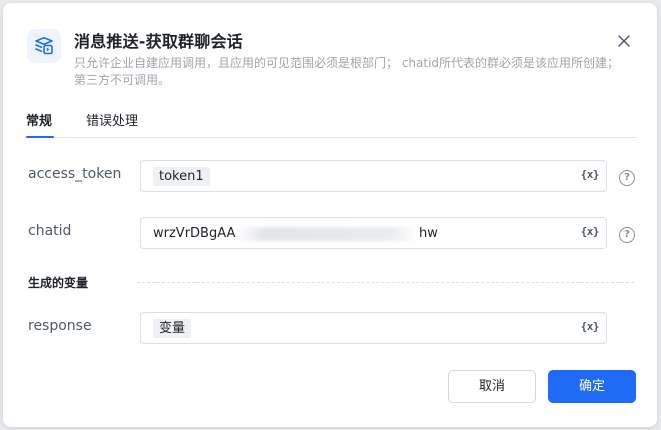 This screenshot has width=661, height=430. Describe the element at coordinates (50, 231) in the screenshot. I see `chatid-label: chatid` at that location.